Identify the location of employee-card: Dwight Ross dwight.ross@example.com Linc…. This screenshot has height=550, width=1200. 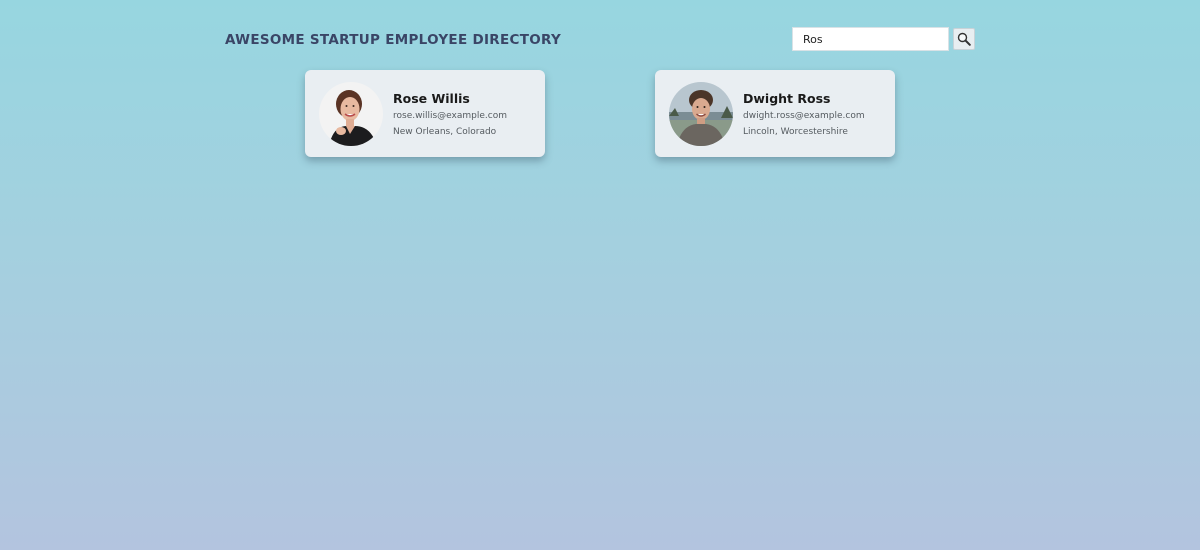
(775, 113).